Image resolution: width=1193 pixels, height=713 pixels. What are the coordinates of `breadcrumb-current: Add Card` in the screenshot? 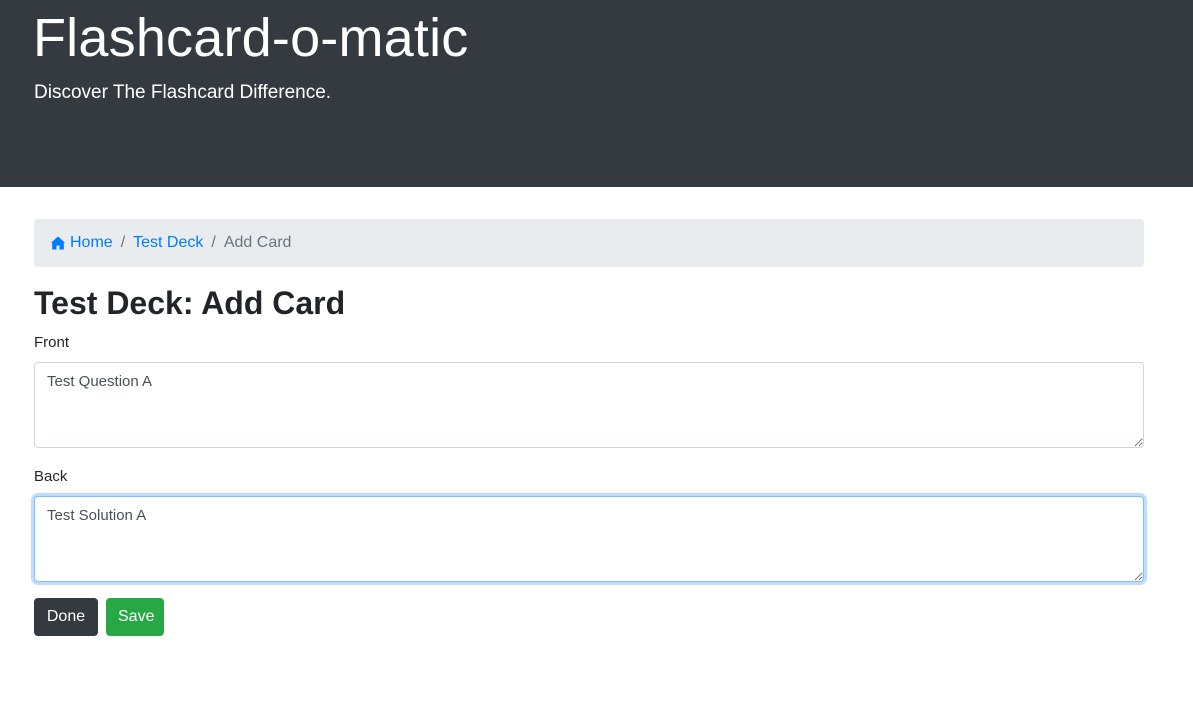 It's located at (257, 242).